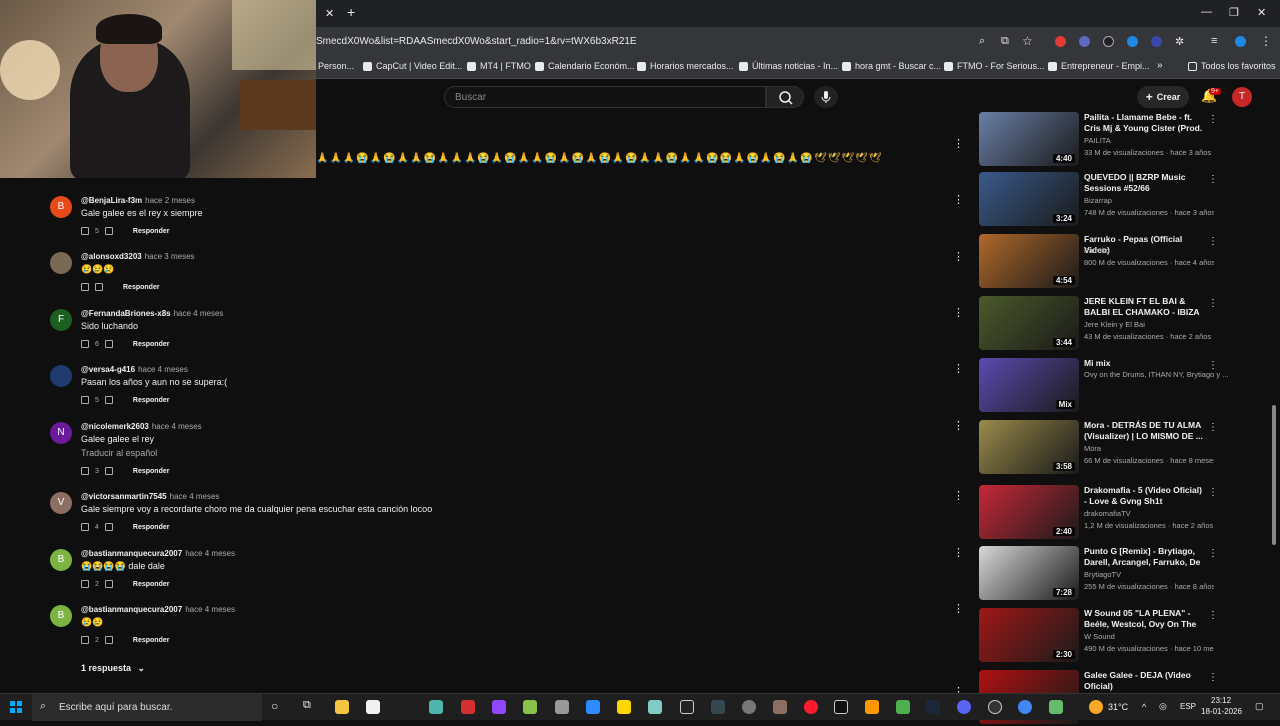 The image size is (1280, 726). Describe the element at coordinates (1240, 41) in the screenshot. I see `profile-icon` at that location.